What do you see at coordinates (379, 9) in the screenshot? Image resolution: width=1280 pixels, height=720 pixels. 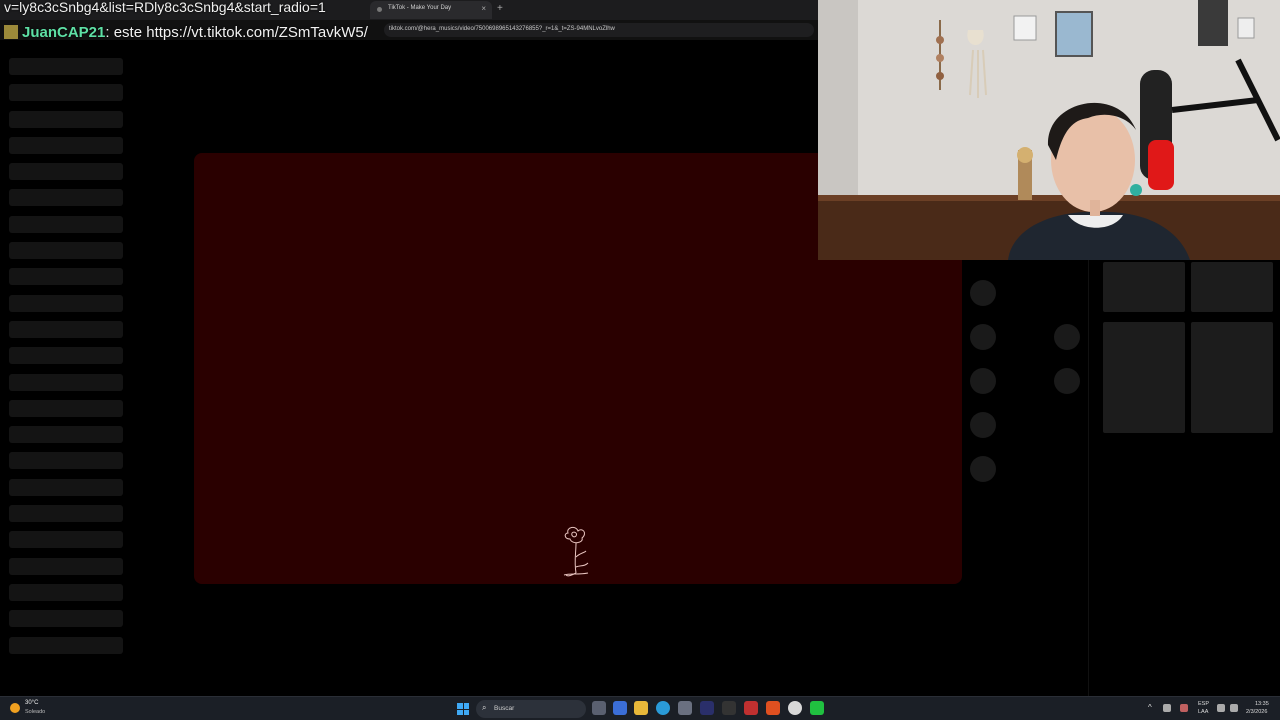 I see `tiktok-favicon-icon` at bounding box center [379, 9].